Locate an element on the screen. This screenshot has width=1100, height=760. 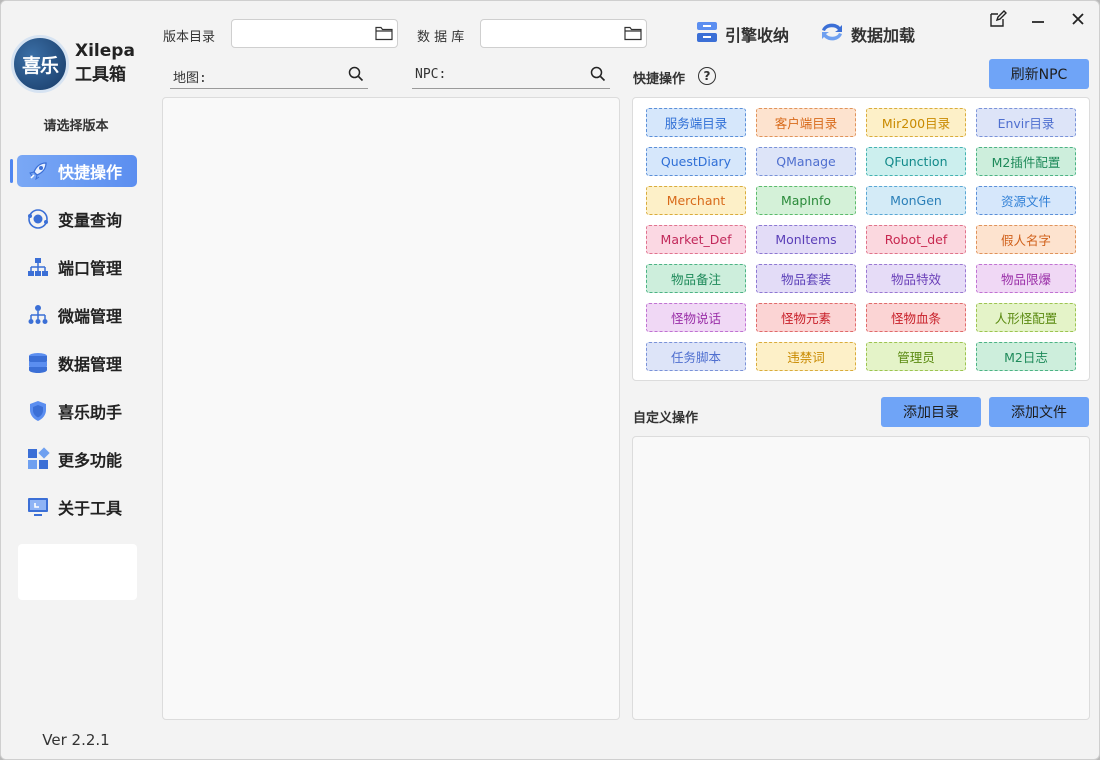
sidebar-item-more-features: 更多功能 is located at coordinates (77, 459).